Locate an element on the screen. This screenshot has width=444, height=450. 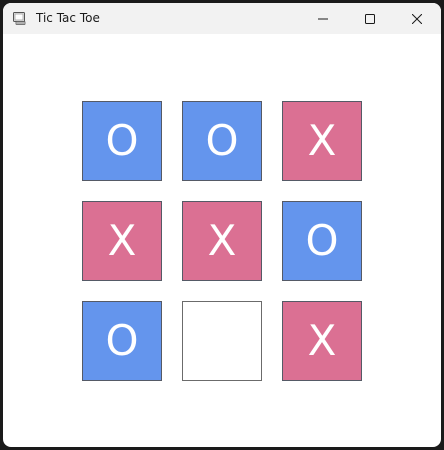
window-title: Tic Tac Toe is located at coordinates (68, 18).